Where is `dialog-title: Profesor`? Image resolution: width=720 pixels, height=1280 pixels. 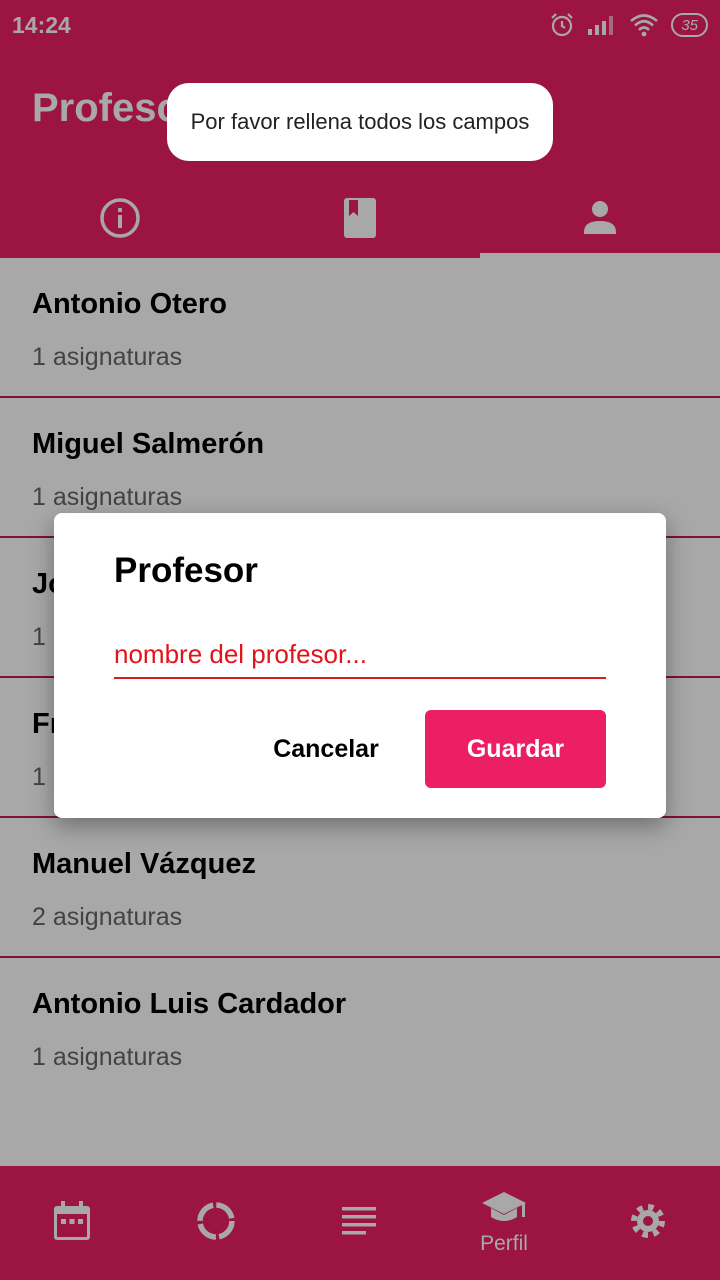 dialog-title: Profesor is located at coordinates (186, 570).